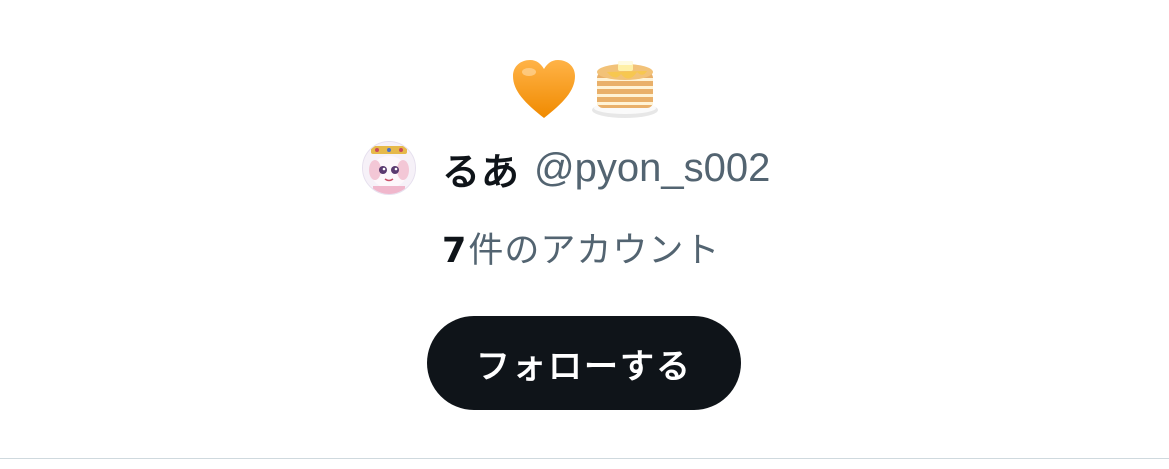 The width and height of the screenshot is (1169, 469). What do you see at coordinates (454, 251) in the screenshot?
I see `account-count-number: 7` at bounding box center [454, 251].